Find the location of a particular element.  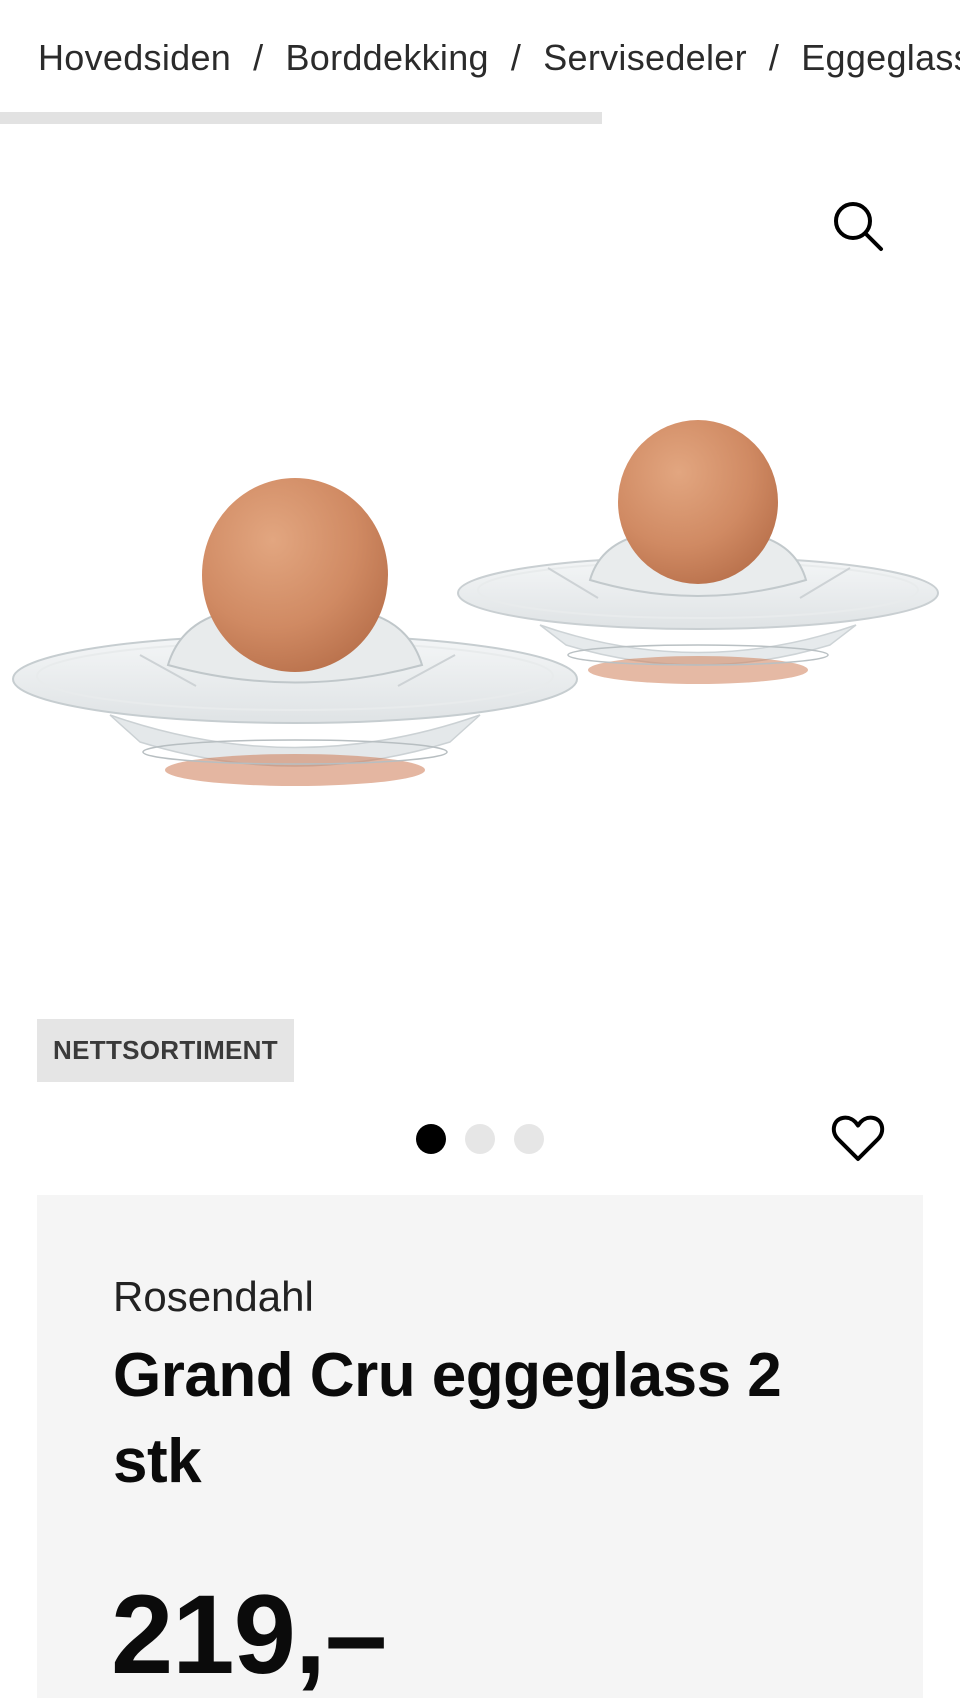

egg-cup-left is located at coordinates (295, 632).